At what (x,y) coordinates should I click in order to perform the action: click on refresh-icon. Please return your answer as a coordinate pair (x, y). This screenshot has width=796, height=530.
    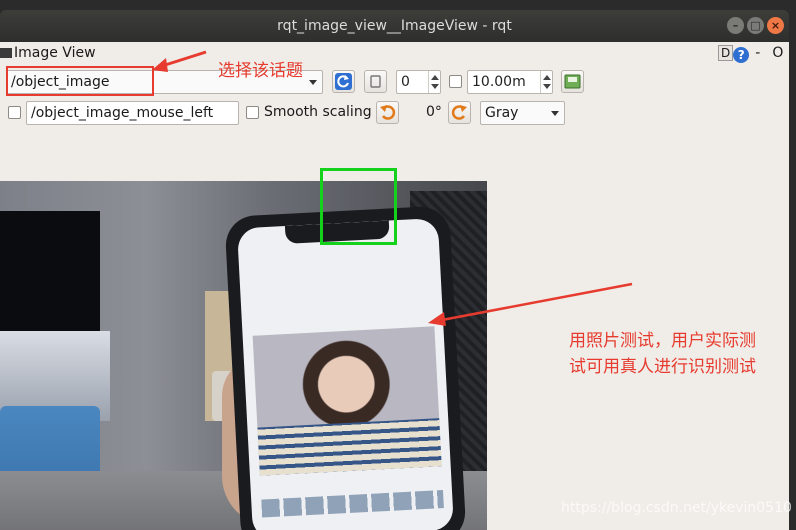
    Looking at the image, I should click on (343, 81).